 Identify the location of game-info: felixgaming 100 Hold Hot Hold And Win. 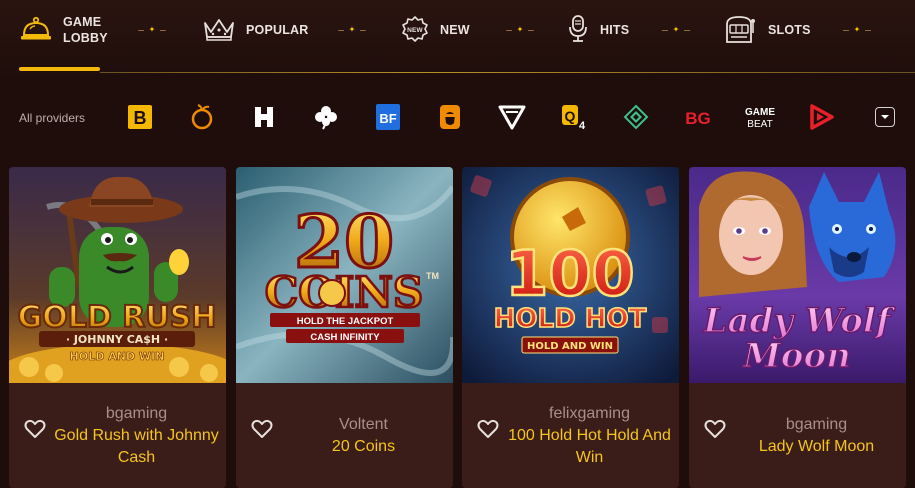
(570, 435).